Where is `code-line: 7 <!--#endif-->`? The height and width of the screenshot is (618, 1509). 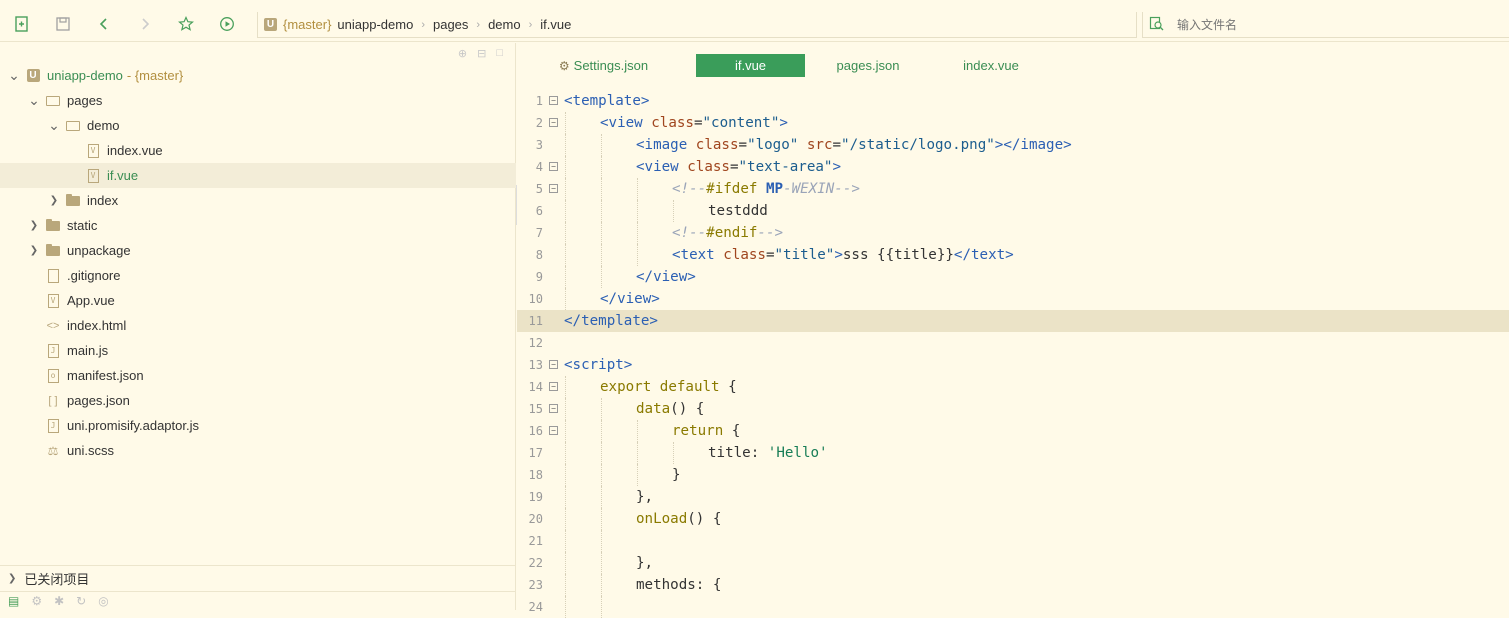
code-line: 7 <!--#endif--> is located at coordinates (1013, 233).